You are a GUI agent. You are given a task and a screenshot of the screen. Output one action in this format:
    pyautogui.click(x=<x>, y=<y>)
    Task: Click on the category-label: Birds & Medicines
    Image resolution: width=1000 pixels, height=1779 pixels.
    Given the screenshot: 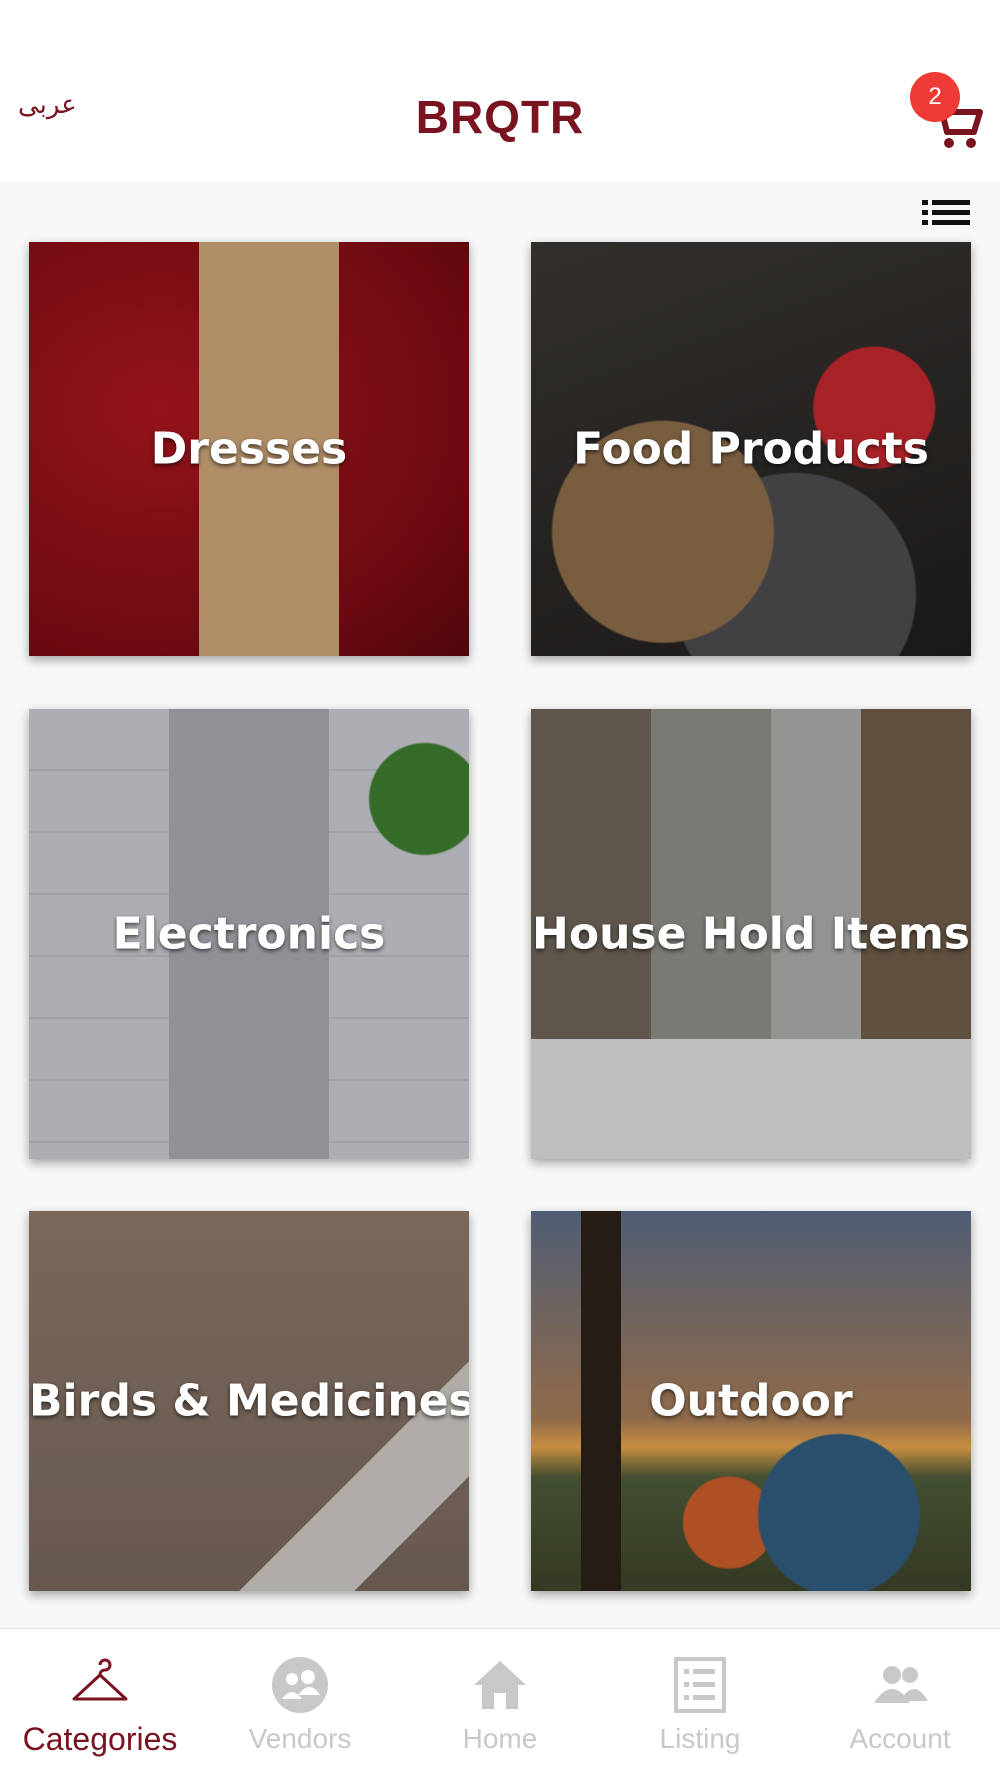 What is the action you would take?
    pyautogui.click(x=249, y=1401)
    